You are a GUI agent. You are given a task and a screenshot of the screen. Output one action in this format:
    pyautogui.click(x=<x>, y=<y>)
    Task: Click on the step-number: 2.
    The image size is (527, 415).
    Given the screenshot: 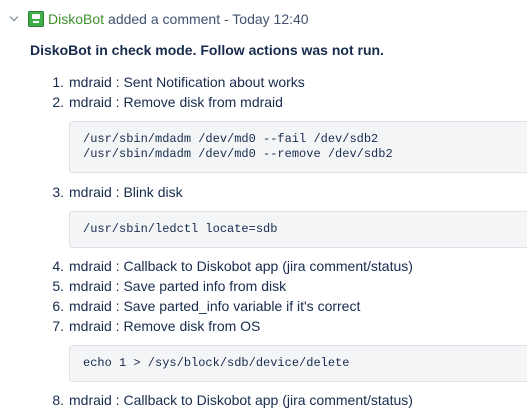 What is the action you would take?
    pyautogui.click(x=58, y=102)
    